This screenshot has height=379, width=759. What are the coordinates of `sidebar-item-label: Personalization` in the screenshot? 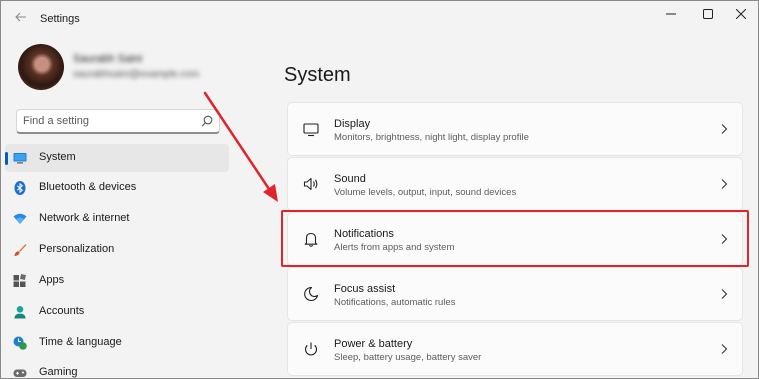 It's located at (77, 249).